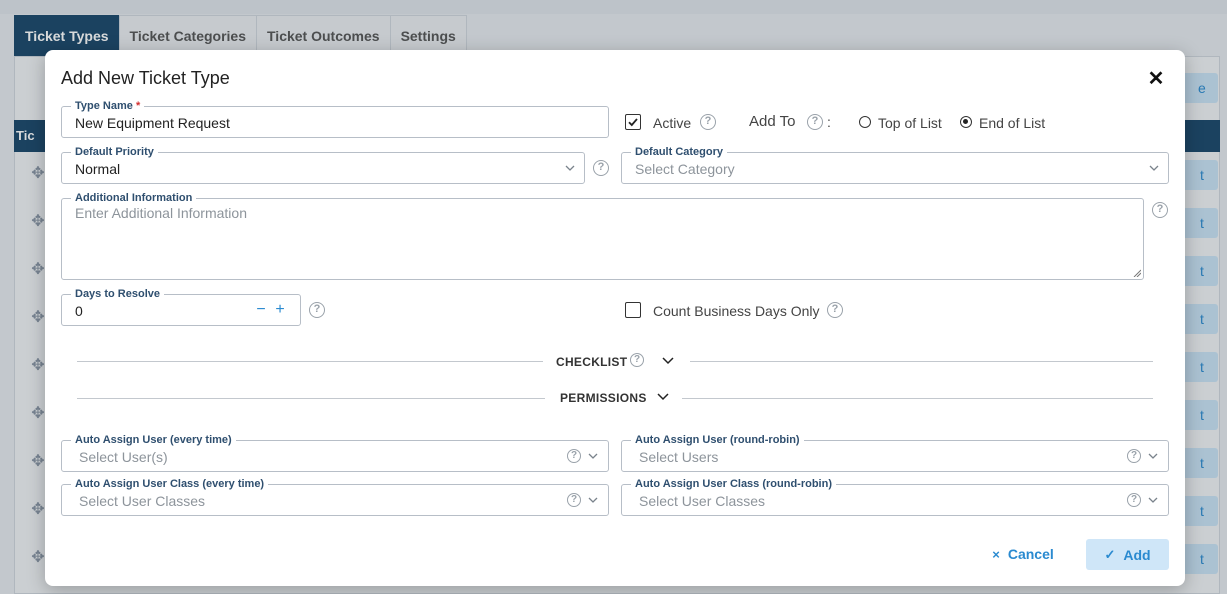 Image resolution: width=1227 pixels, height=594 pixels. I want to click on days-to-resolve-help-icon: ?, so click(317, 310).